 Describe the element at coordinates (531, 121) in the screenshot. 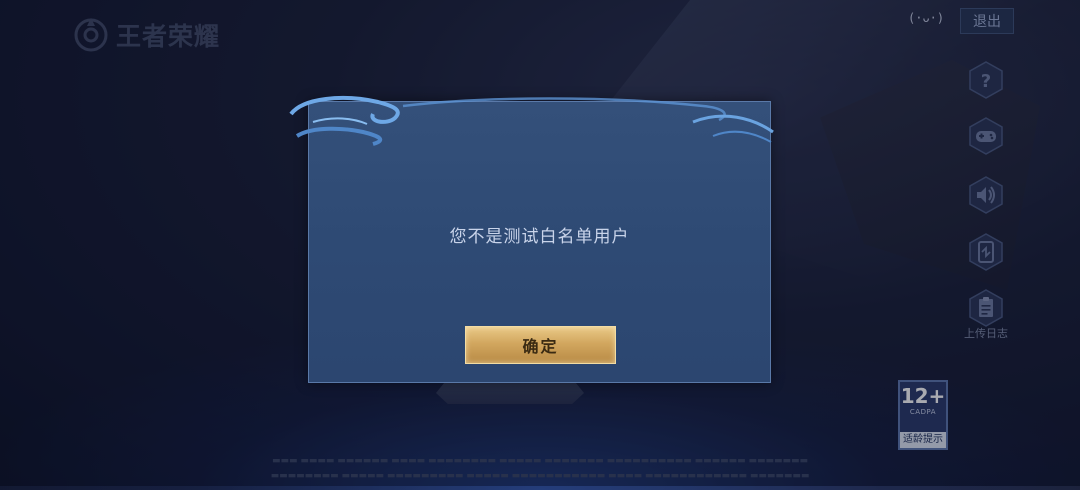

I see `dialog-cloud-ornament-icon` at that location.